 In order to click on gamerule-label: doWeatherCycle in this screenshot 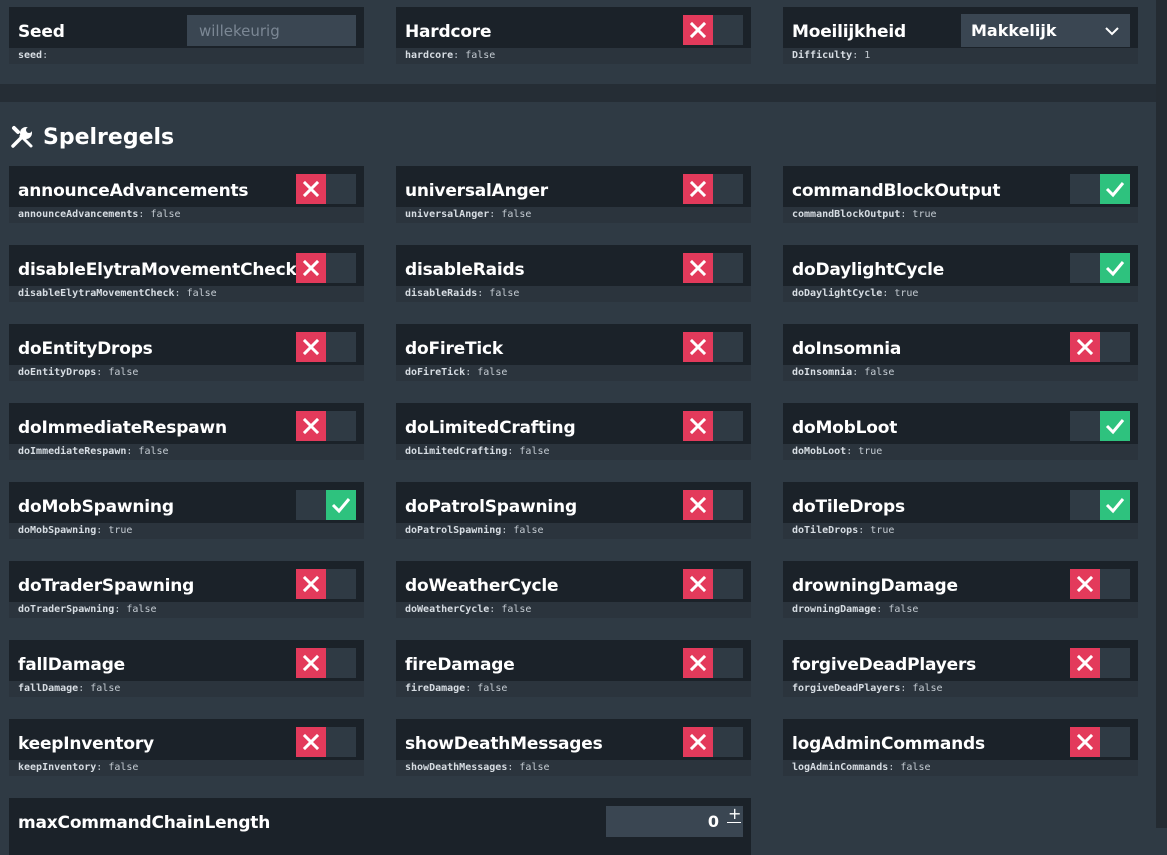, I will do `click(482, 586)`.